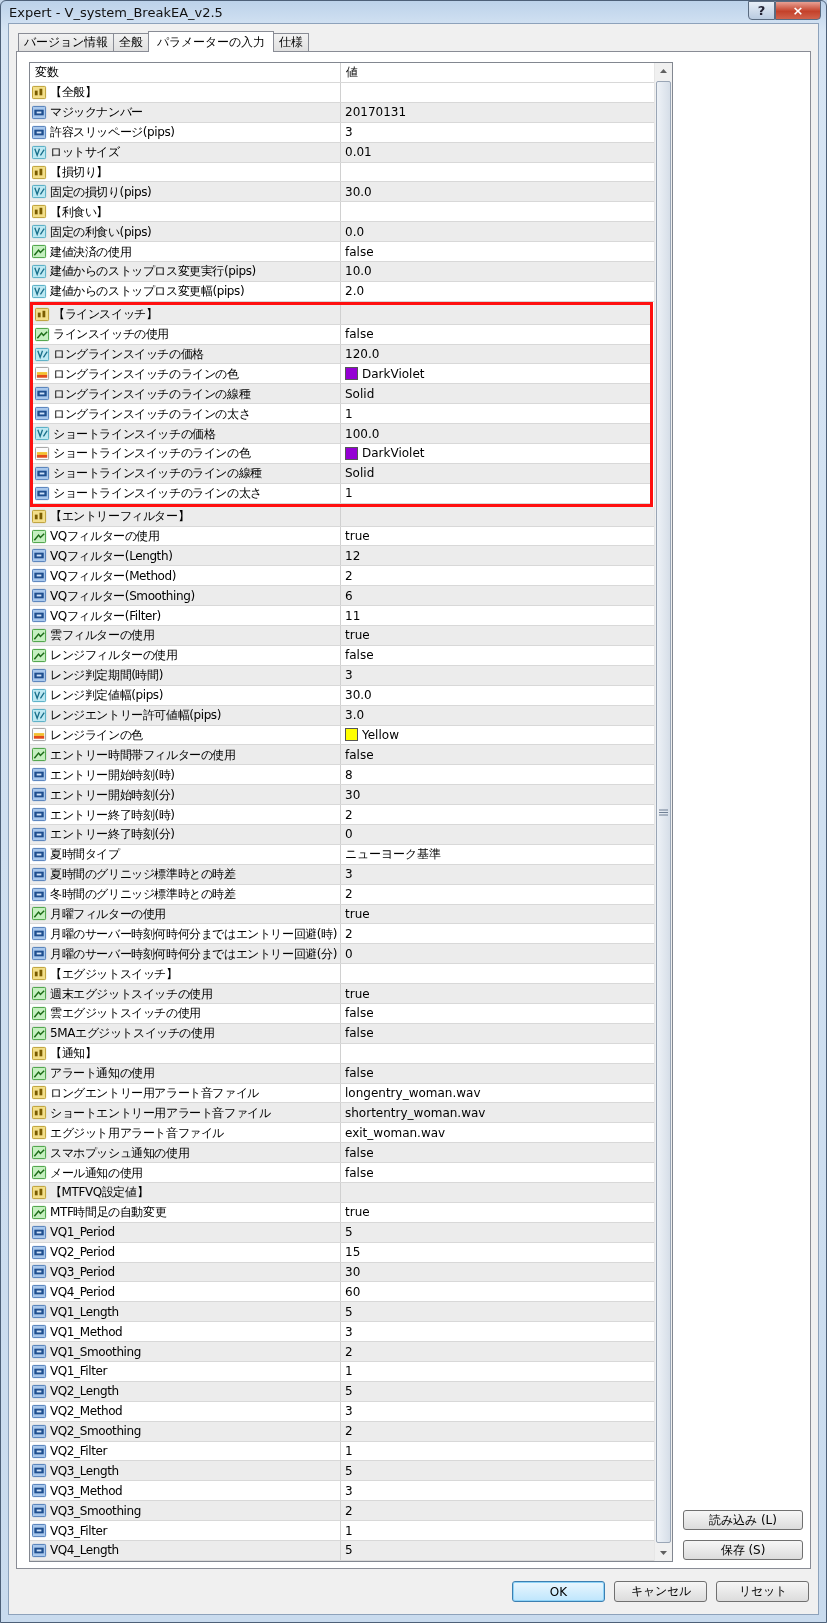  What do you see at coordinates (342, 874) in the screenshot?
I see `table-row: 夏時間のグリニッジ標準時との時差 3` at bounding box center [342, 874].